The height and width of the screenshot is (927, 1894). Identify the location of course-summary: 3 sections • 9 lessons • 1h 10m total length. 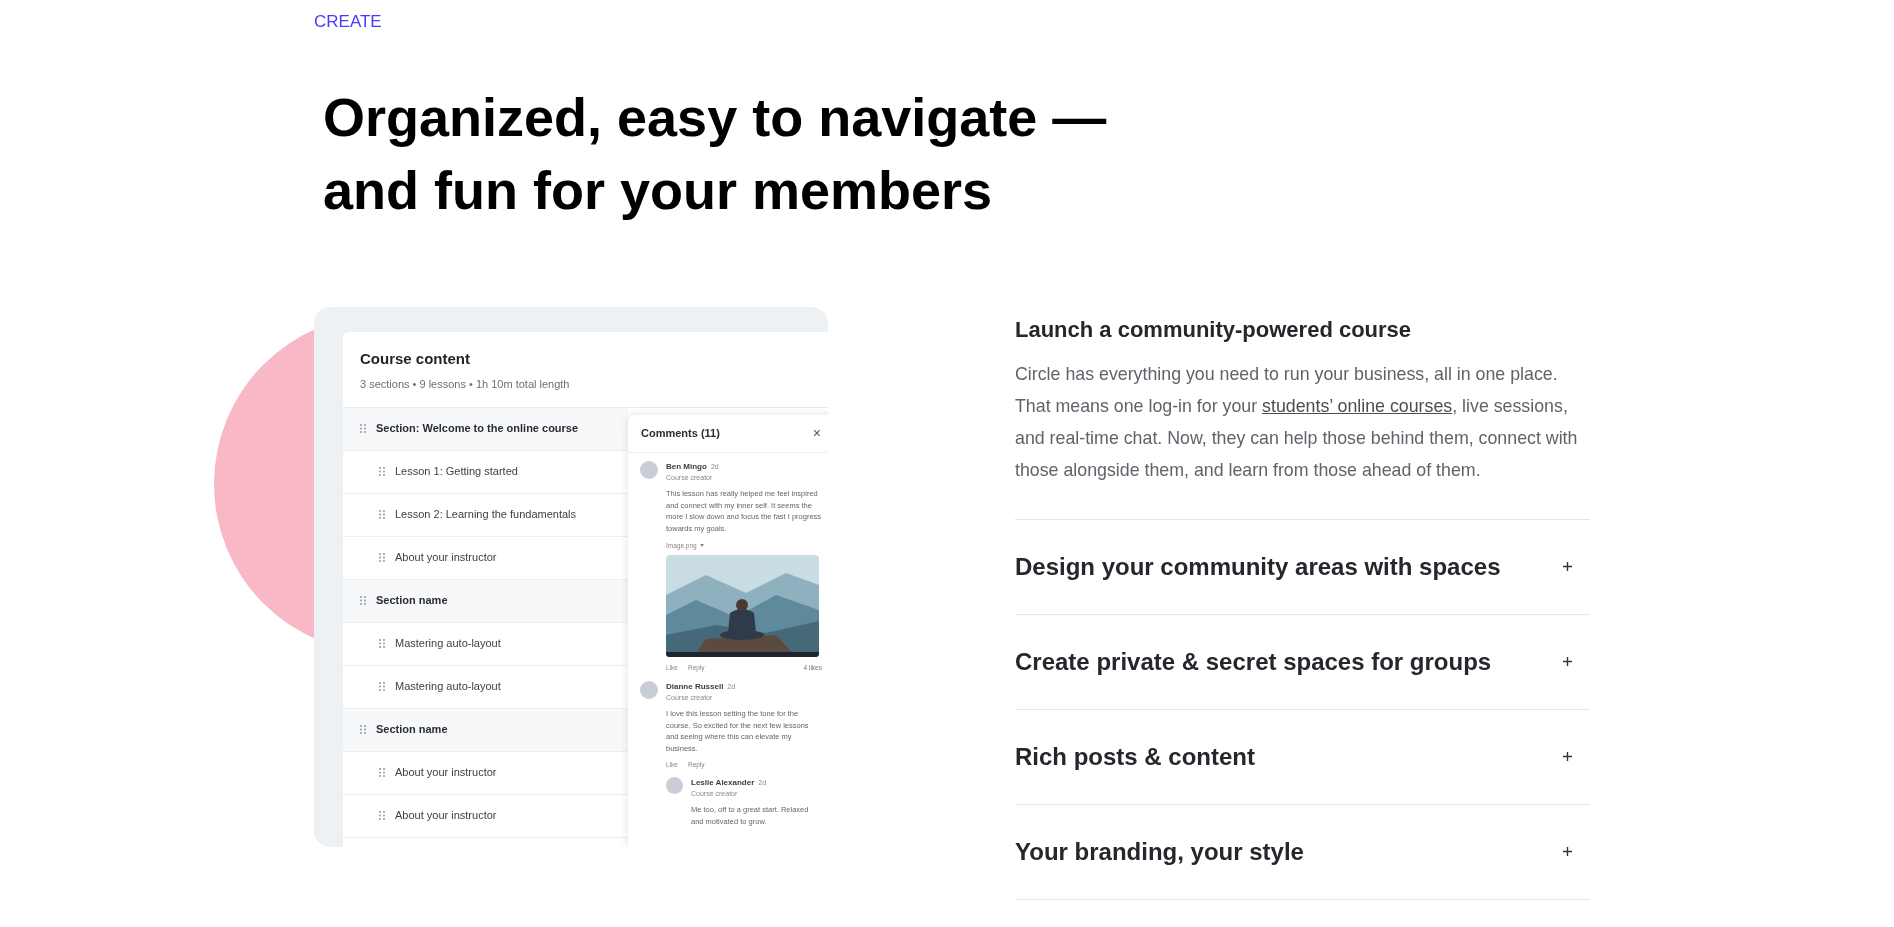
(465, 384).